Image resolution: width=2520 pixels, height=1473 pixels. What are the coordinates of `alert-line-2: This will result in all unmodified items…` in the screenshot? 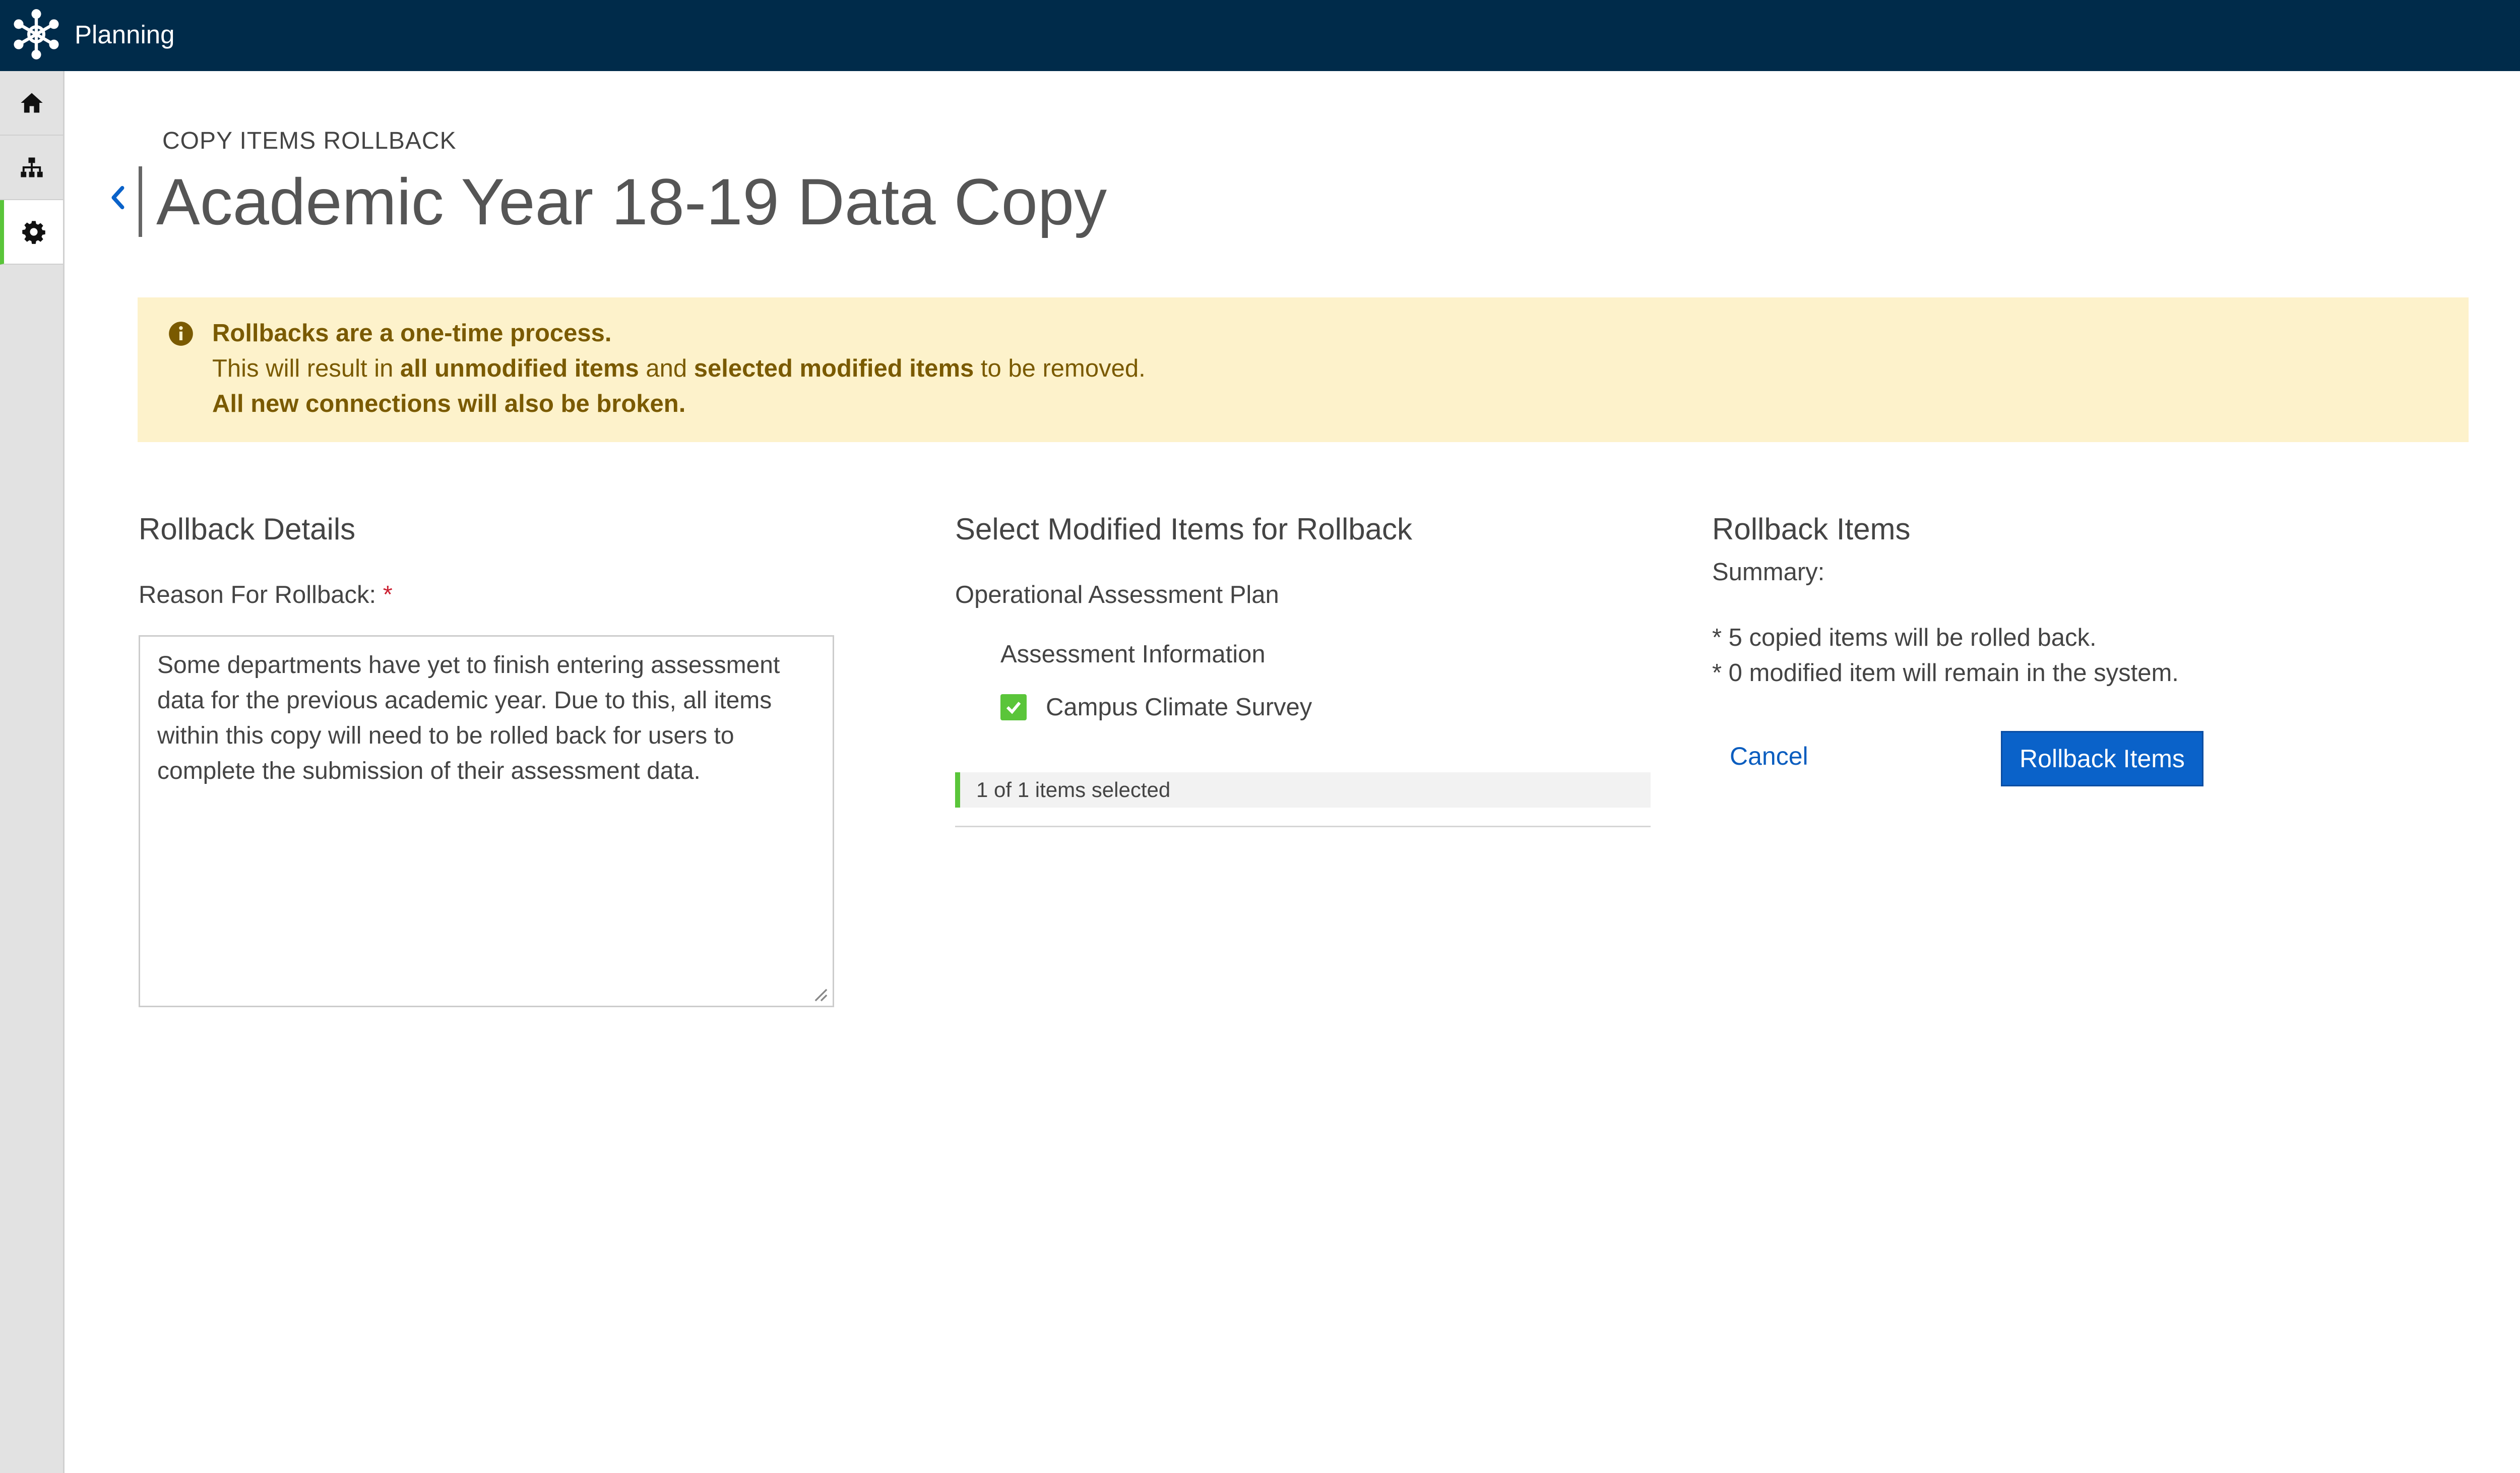 It's located at (679, 368).